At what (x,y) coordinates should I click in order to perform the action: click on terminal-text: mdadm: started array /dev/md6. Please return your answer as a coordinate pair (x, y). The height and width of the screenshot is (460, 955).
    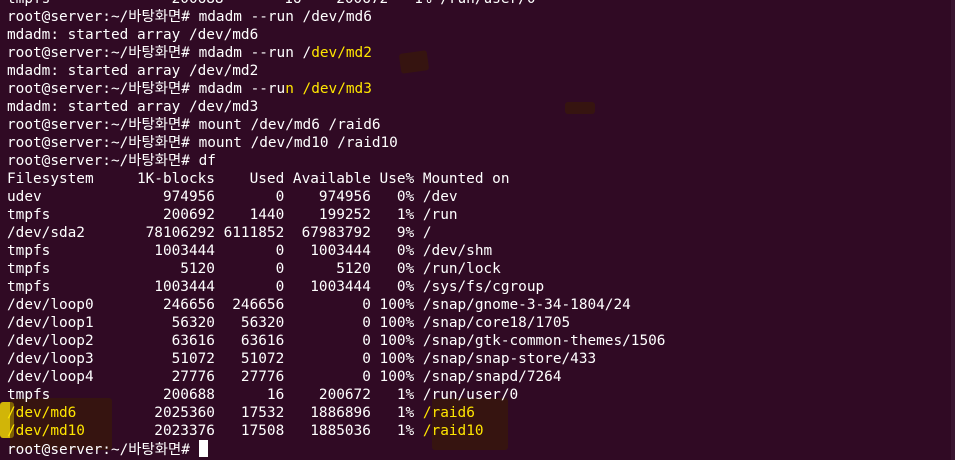
    Looking at the image, I should click on (133, 35).